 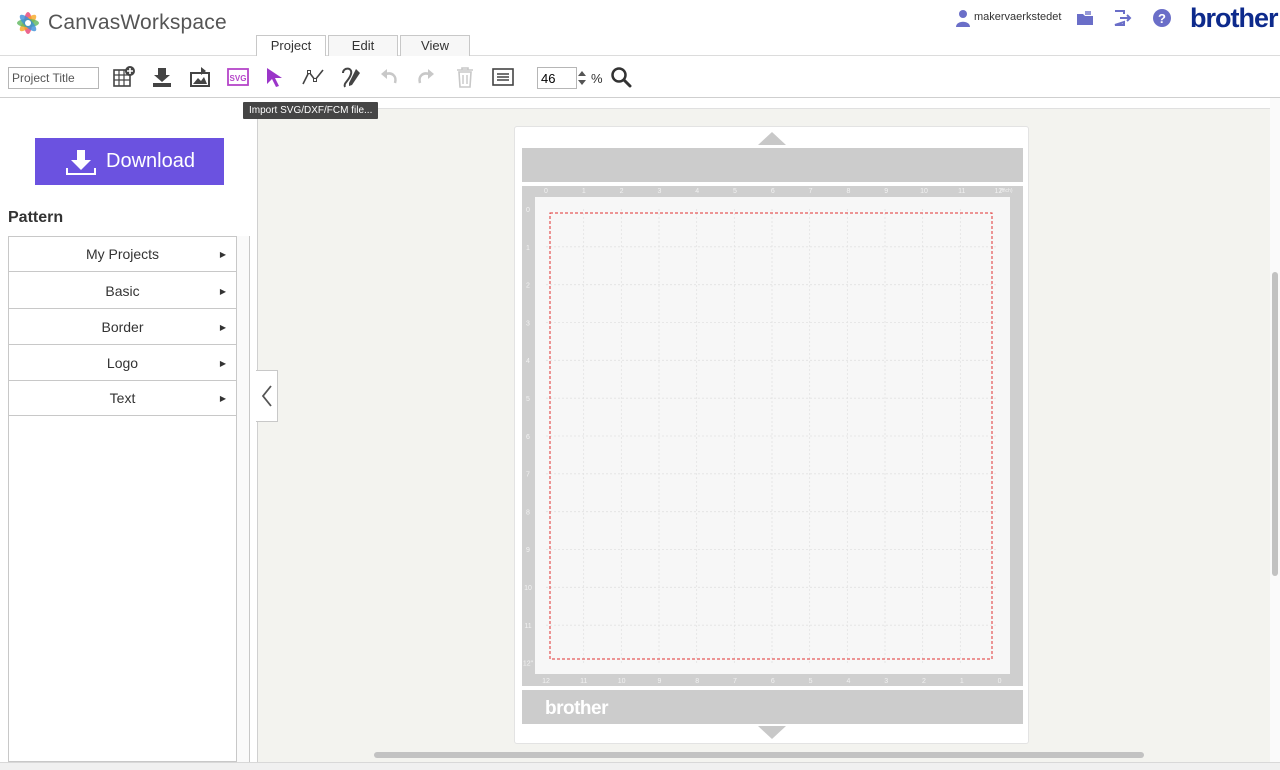 I want to click on mat-side-ruler-number: 12", so click(x=528, y=664).